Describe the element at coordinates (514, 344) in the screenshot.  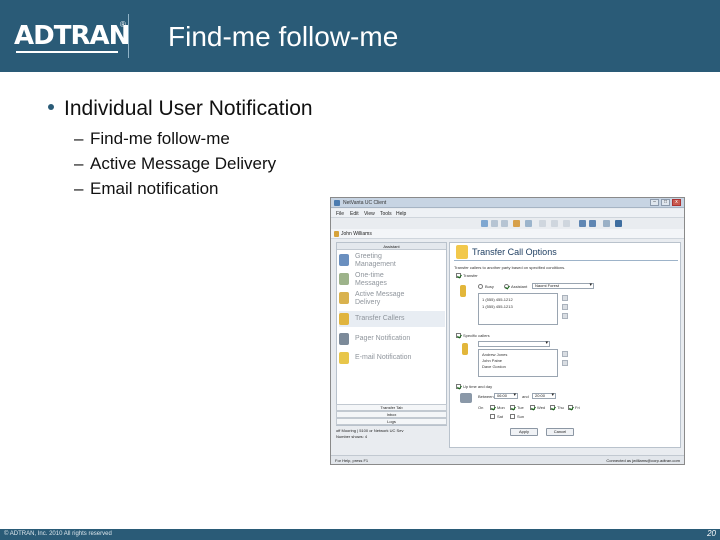
I see `caller-select` at that location.